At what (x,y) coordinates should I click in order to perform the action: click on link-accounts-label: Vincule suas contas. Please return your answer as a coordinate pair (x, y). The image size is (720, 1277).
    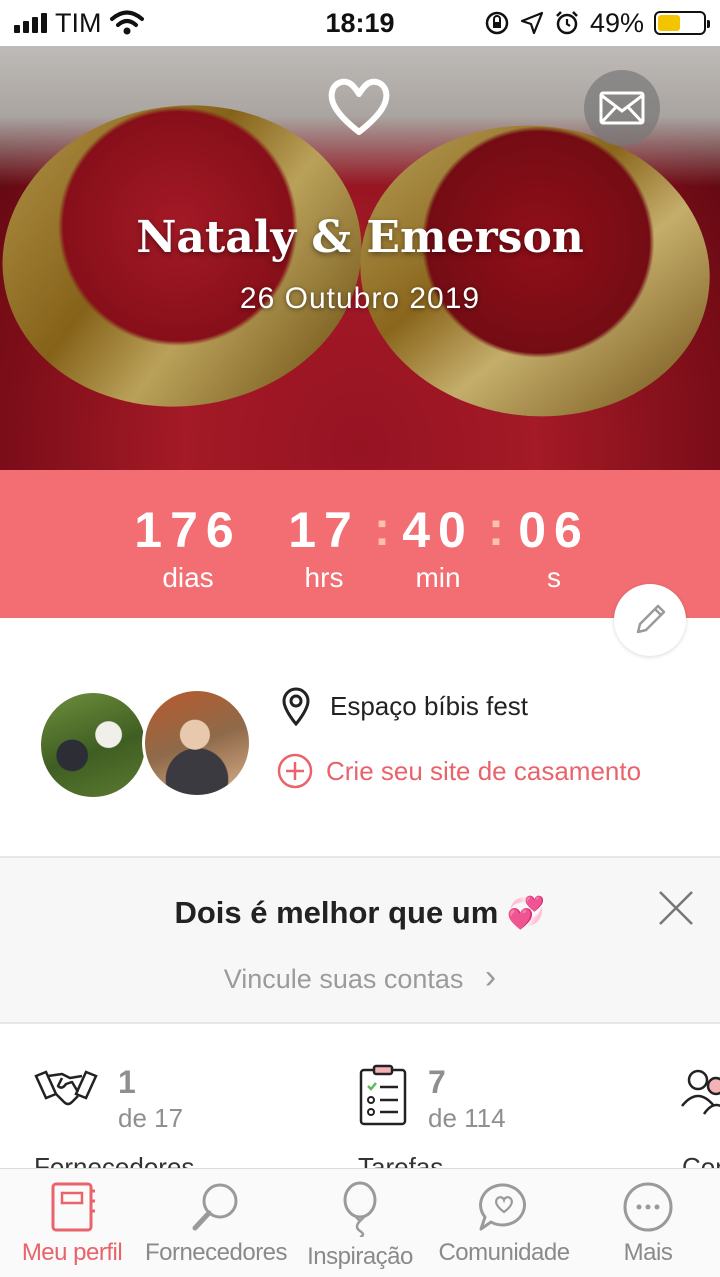
    Looking at the image, I should click on (343, 979).